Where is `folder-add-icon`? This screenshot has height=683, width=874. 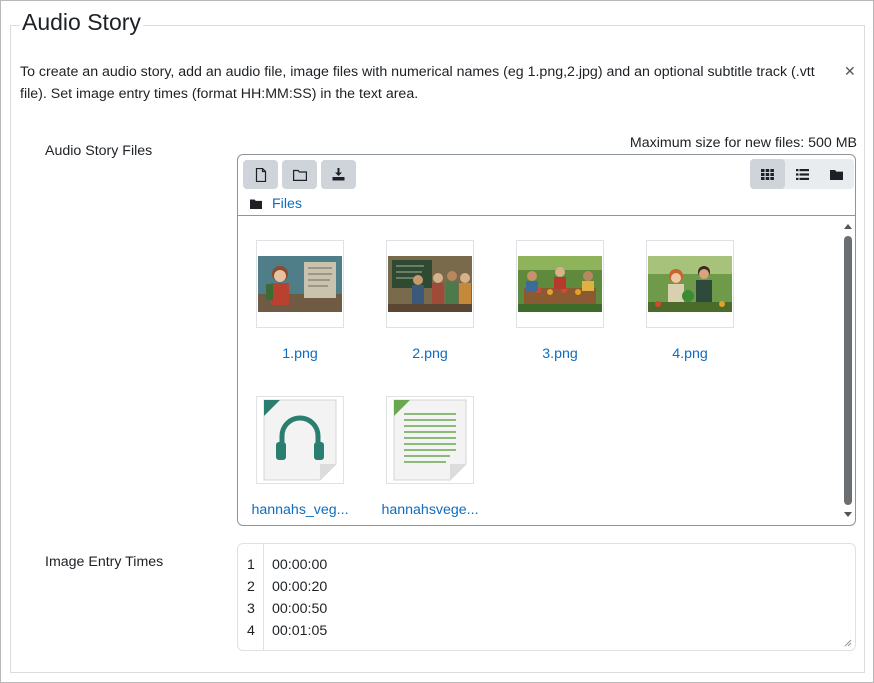
folder-add-icon is located at coordinates (299, 174).